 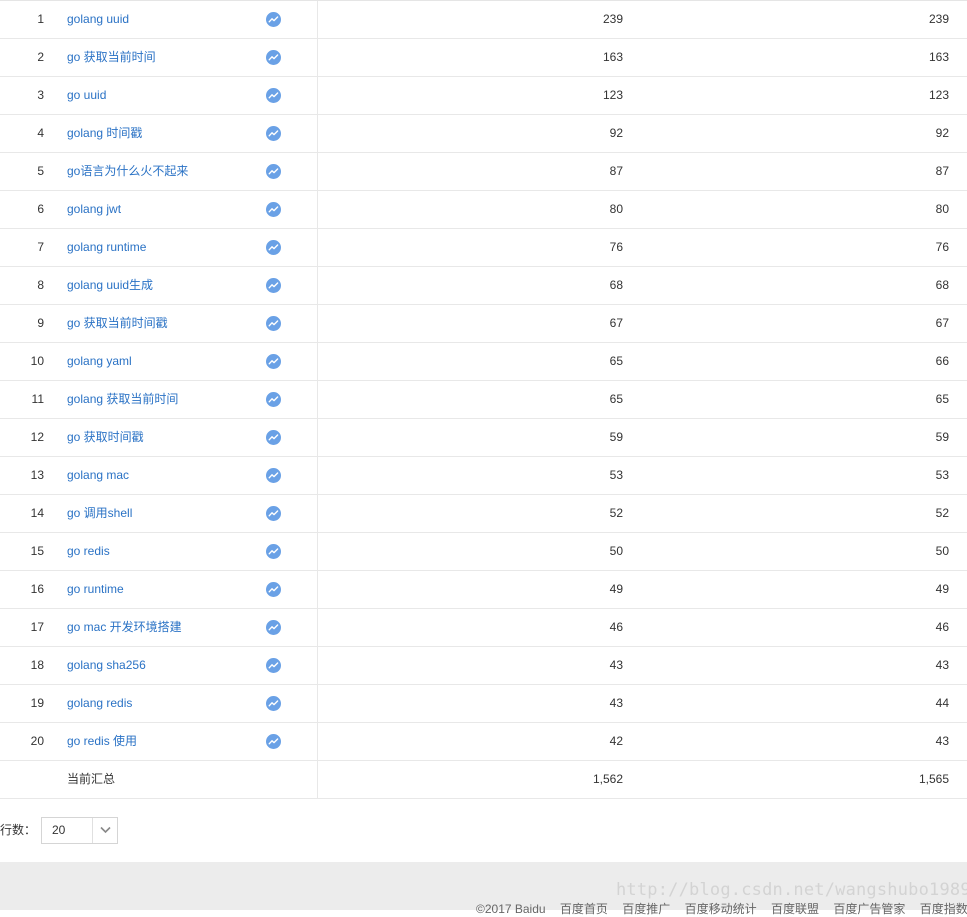 What do you see at coordinates (106, 665) in the screenshot?
I see `keyword-link: golang sha256` at bounding box center [106, 665].